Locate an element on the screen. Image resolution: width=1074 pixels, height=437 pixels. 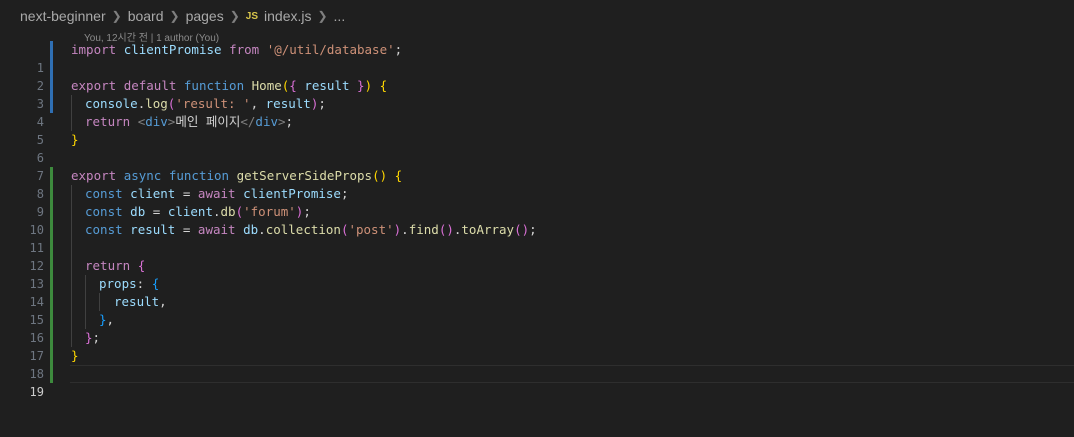
object-key: props is located at coordinates (118, 283).